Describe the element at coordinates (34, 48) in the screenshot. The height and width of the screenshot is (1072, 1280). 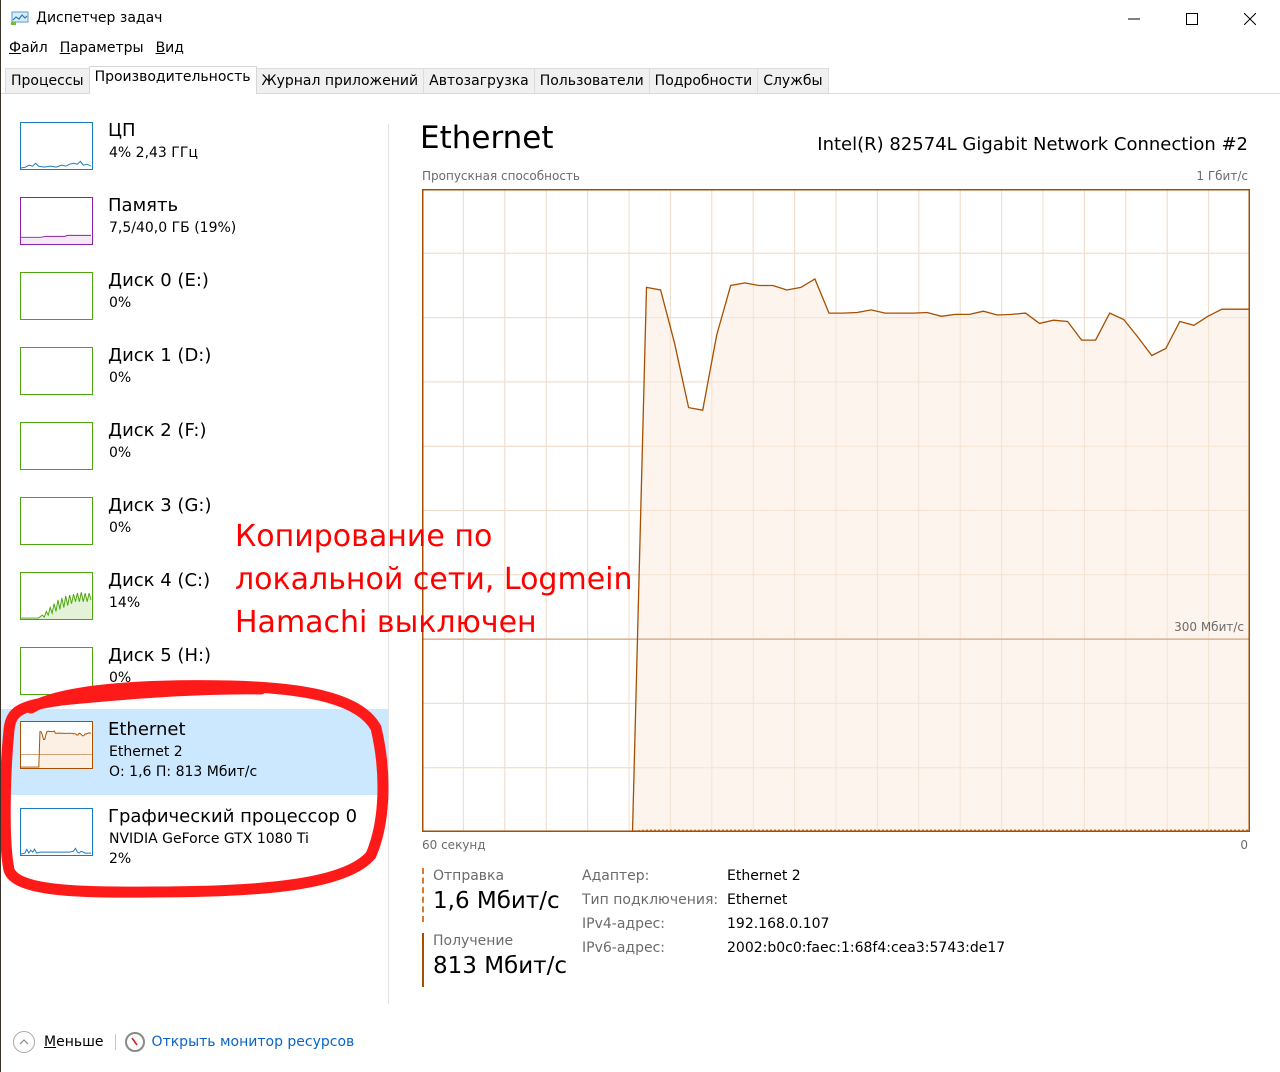
I see `menu-file-label: айл` at that location.